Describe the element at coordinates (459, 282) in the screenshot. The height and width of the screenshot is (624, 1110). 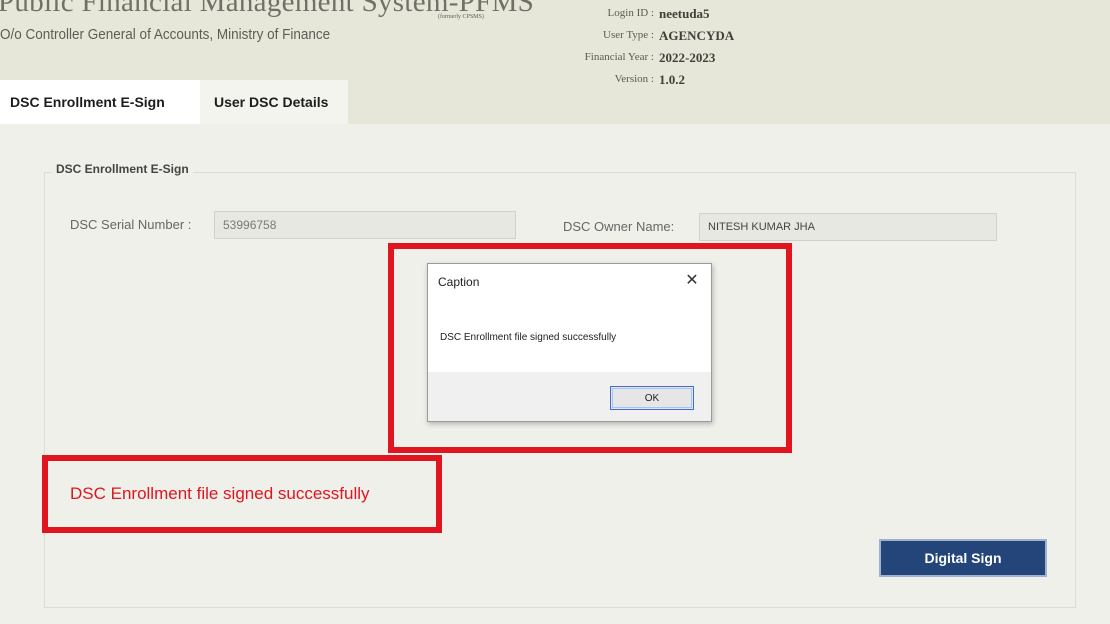
I see `dialog-title: Caption` at that location.